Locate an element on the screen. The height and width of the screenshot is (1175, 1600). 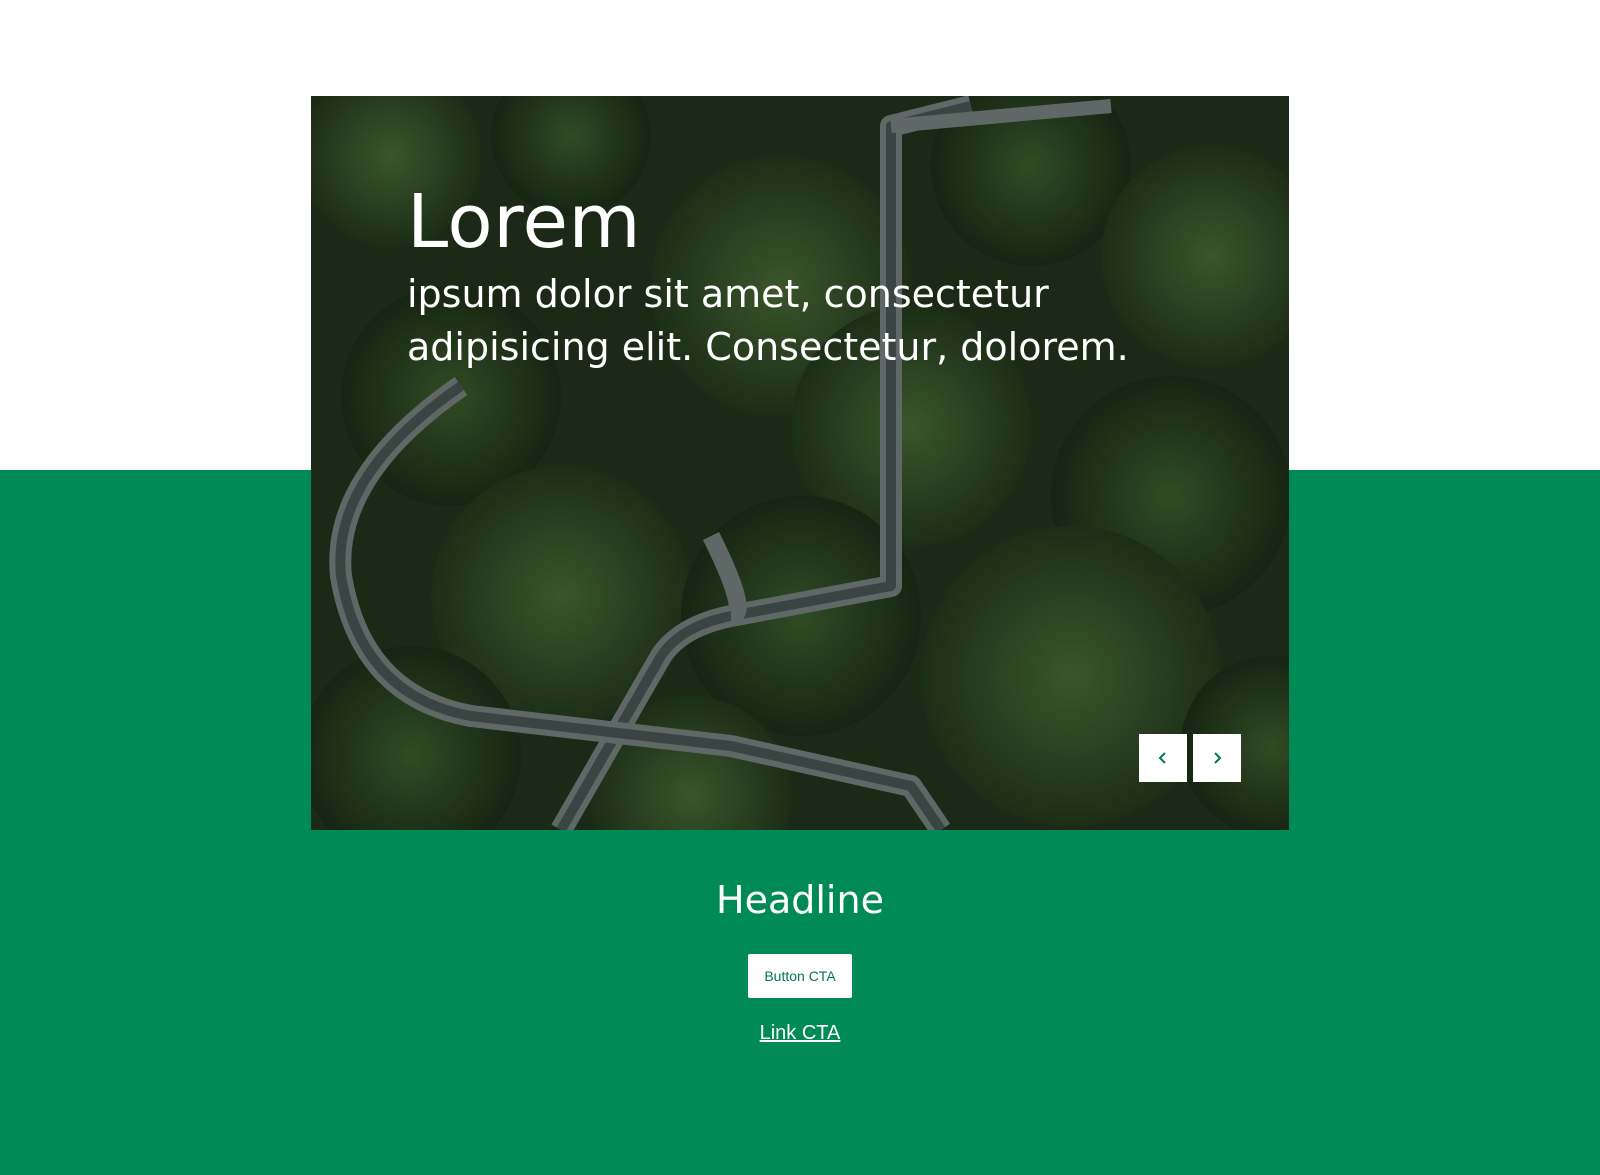
next-slide-button is located at coordinates (1217, 758).